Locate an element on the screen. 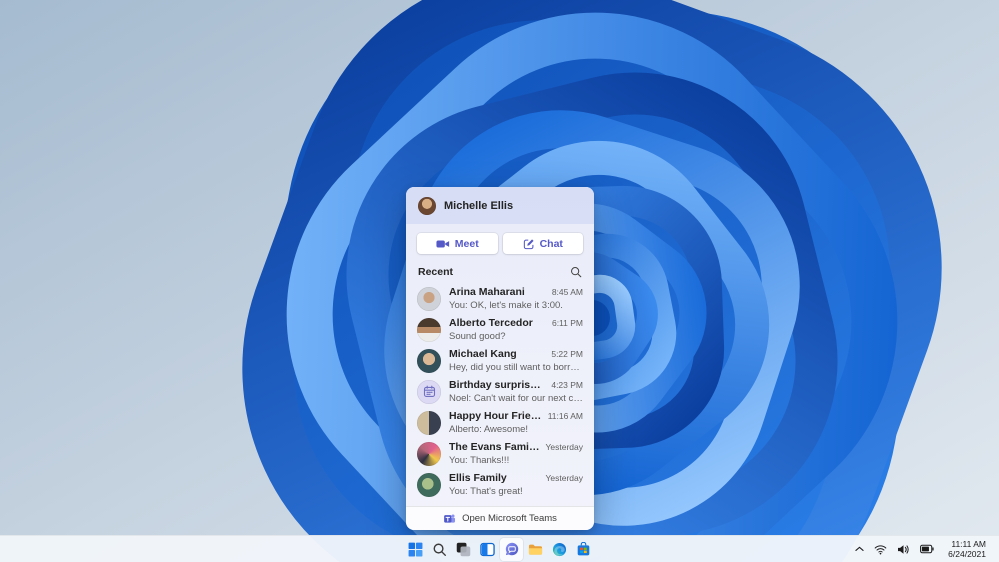  task-view-button is located at coordinates (463, 549).